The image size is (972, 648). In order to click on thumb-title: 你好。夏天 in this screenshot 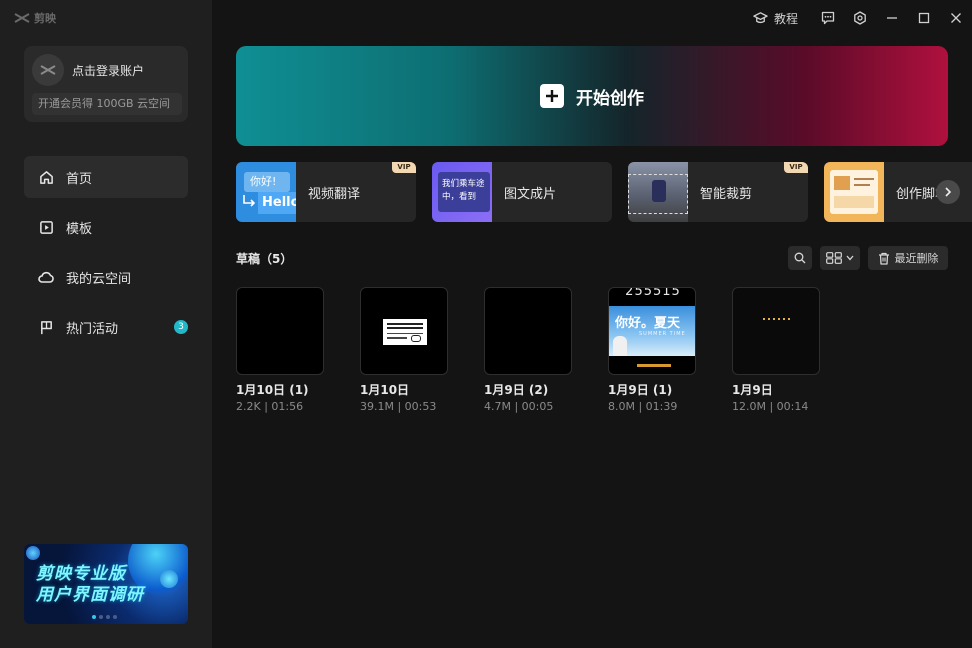, I will do `click(648, 323)`.